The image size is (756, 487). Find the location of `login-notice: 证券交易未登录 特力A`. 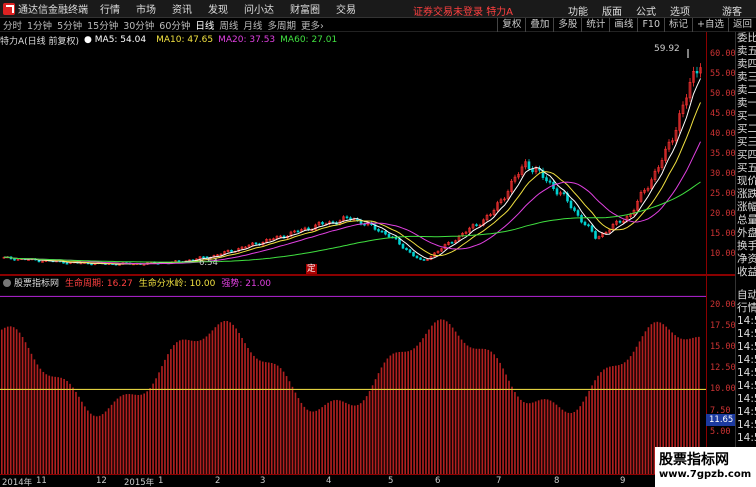

login-notice: 证券交易未登录 特力A is located at coordinates (463, 10).